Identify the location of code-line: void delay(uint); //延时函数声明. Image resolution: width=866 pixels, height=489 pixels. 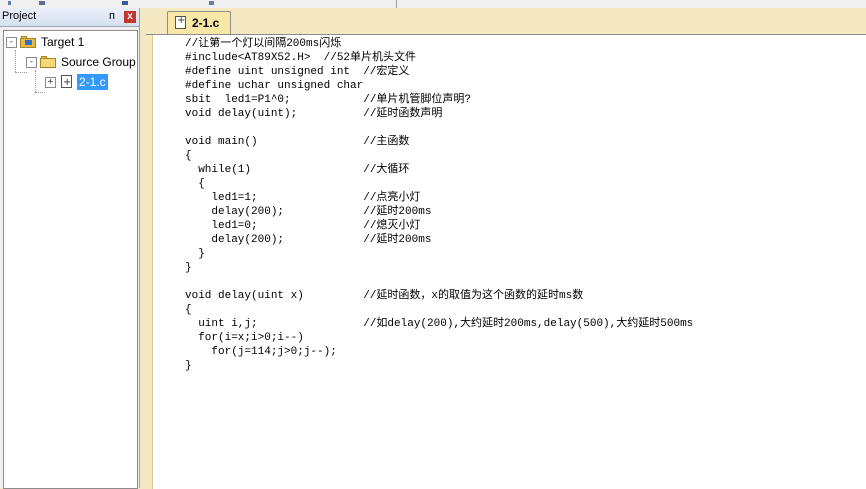
(313, 114).